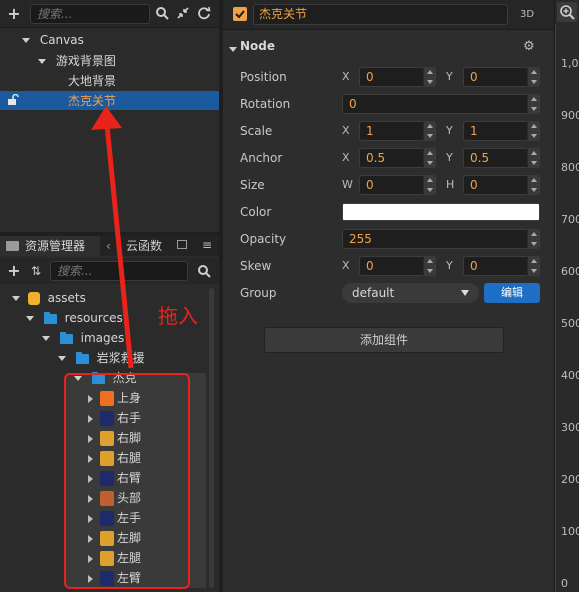 The height and width of the screenshot is (592, 579). Describe the element at coordinates (258, 293) in the screenshot. I see `prop-label-group: Group` at that location.